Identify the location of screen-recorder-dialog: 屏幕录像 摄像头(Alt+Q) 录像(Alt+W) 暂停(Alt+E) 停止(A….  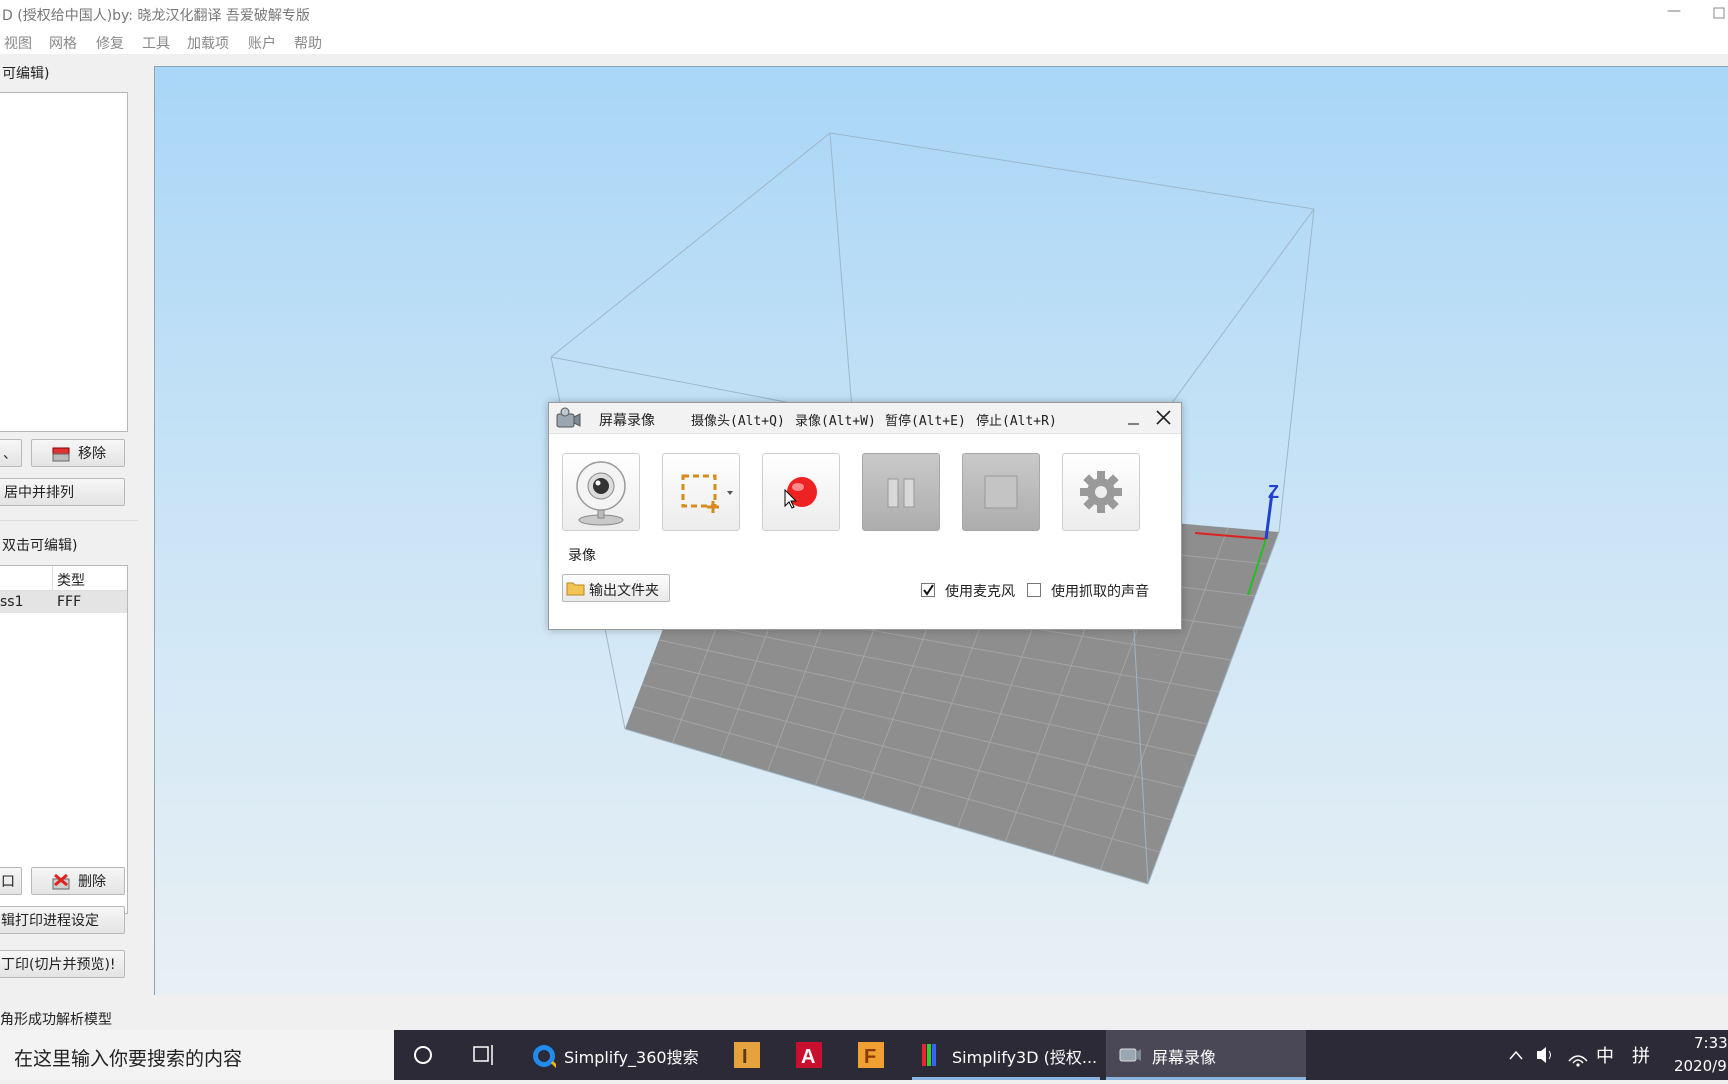
(865, 516).